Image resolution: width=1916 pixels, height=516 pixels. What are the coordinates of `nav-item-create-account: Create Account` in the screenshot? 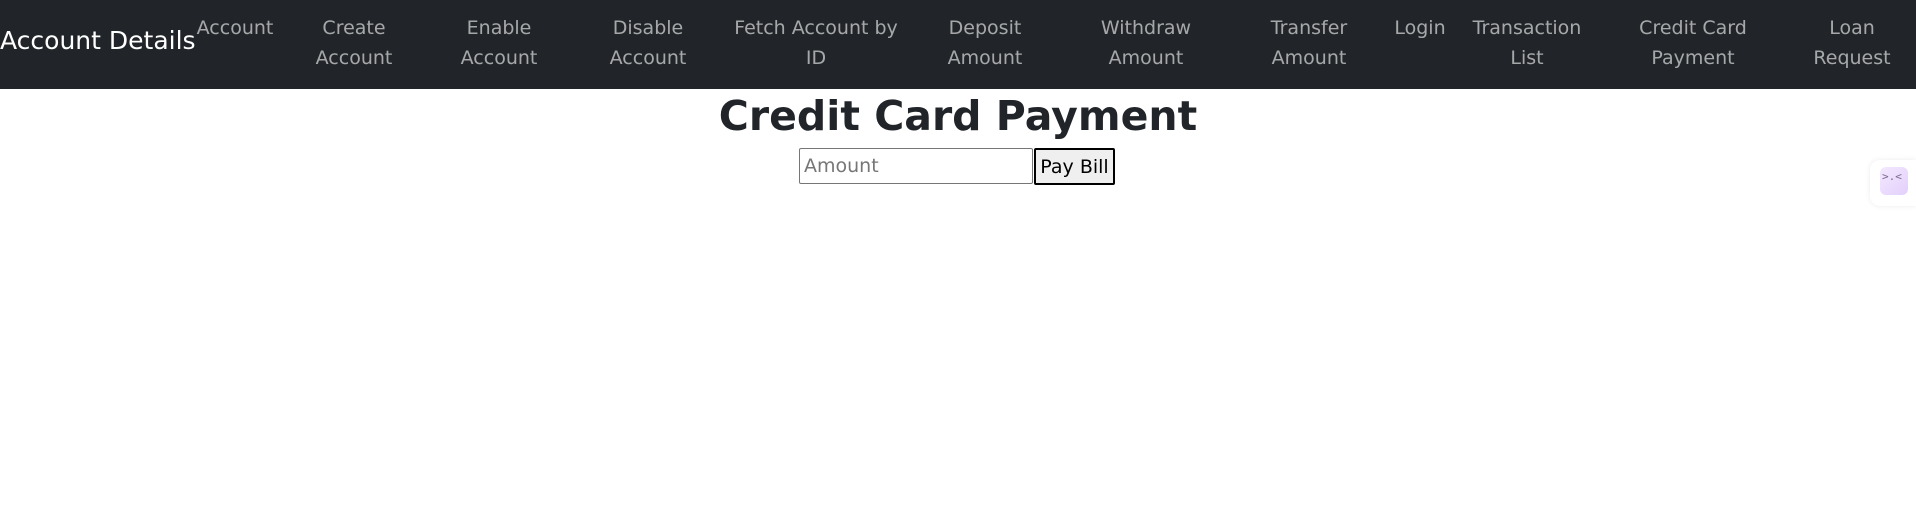 It's located at (354, 43).